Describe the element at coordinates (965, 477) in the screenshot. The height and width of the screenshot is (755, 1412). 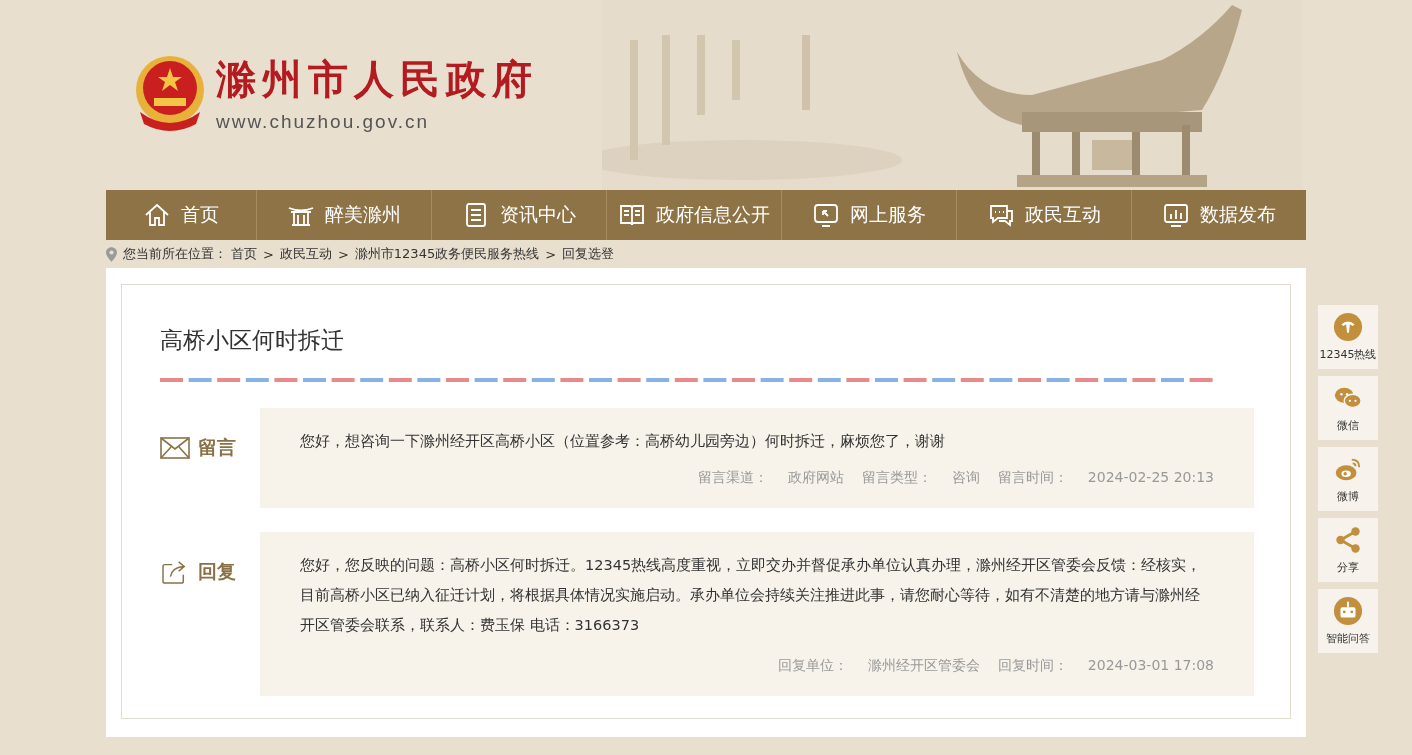
I see `meta-value: 咨询` at that location.